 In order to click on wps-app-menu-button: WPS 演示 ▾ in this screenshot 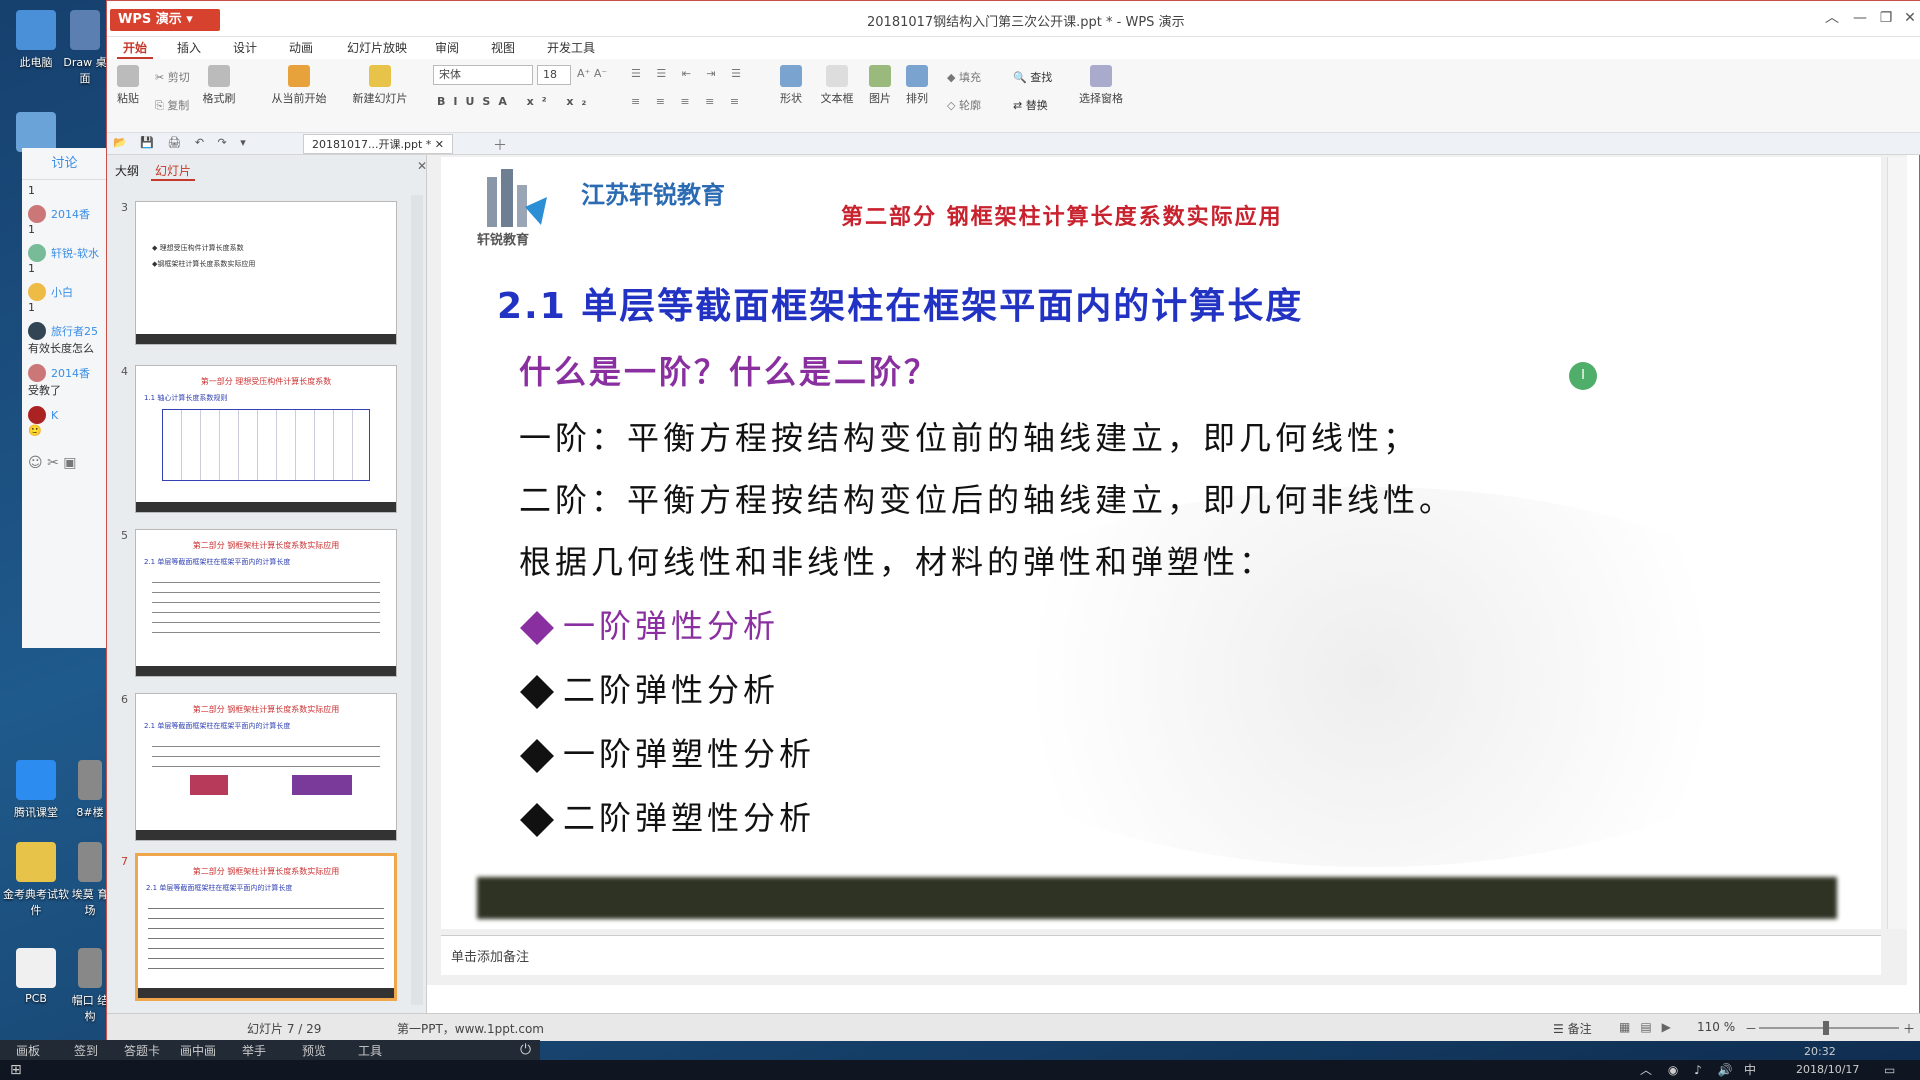, I will do `click(165, 20)`.